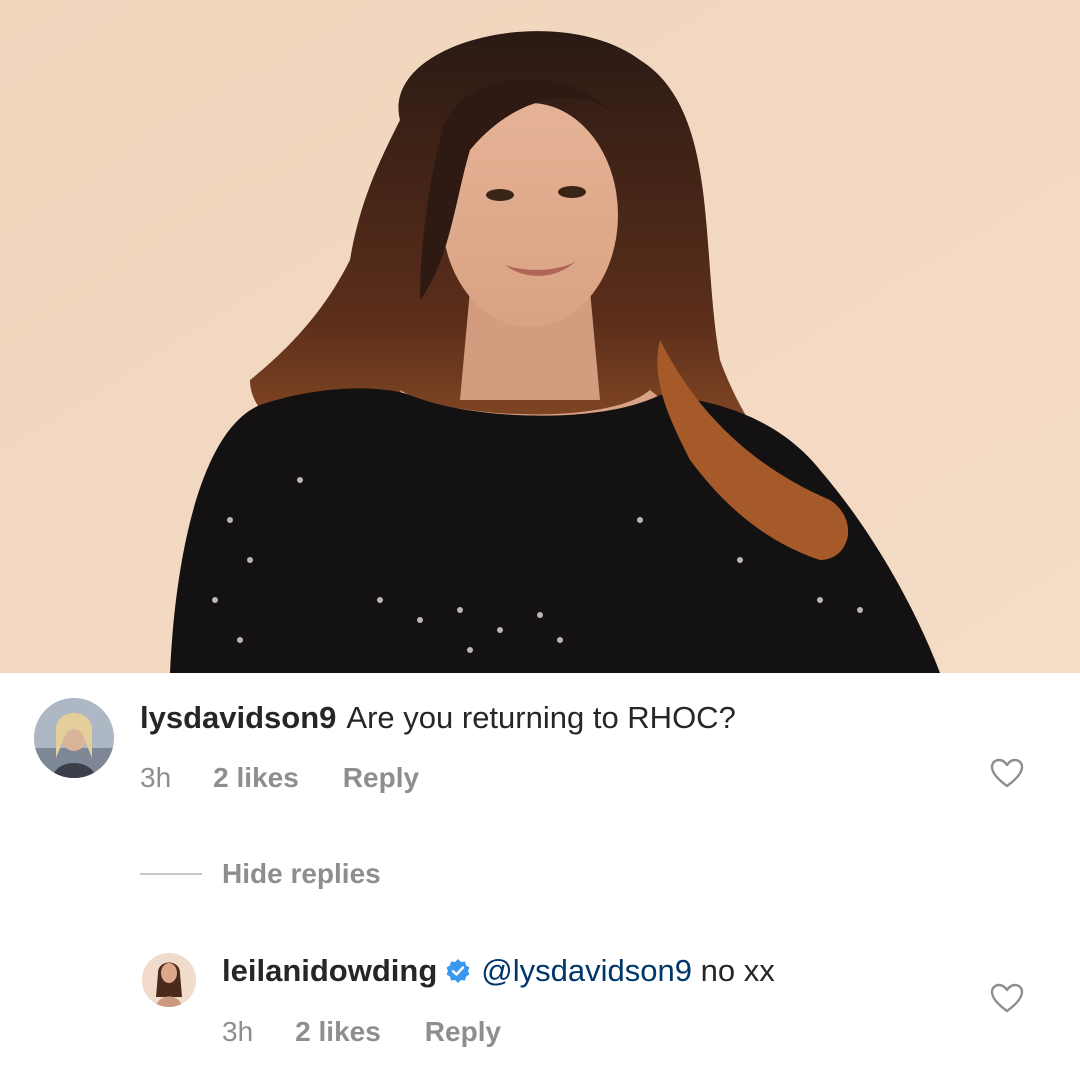 The width and height of the screenshot is (1080, 1080). I want to click on reply-username: leilanidowding, so click(329, 971).